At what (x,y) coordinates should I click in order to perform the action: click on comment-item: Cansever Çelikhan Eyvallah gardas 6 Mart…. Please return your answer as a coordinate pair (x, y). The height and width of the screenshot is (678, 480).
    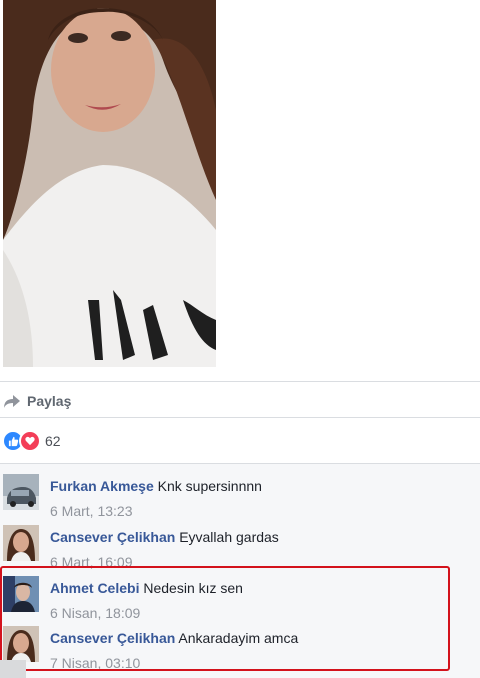
    Looking at the image, I should click on (240, 543).